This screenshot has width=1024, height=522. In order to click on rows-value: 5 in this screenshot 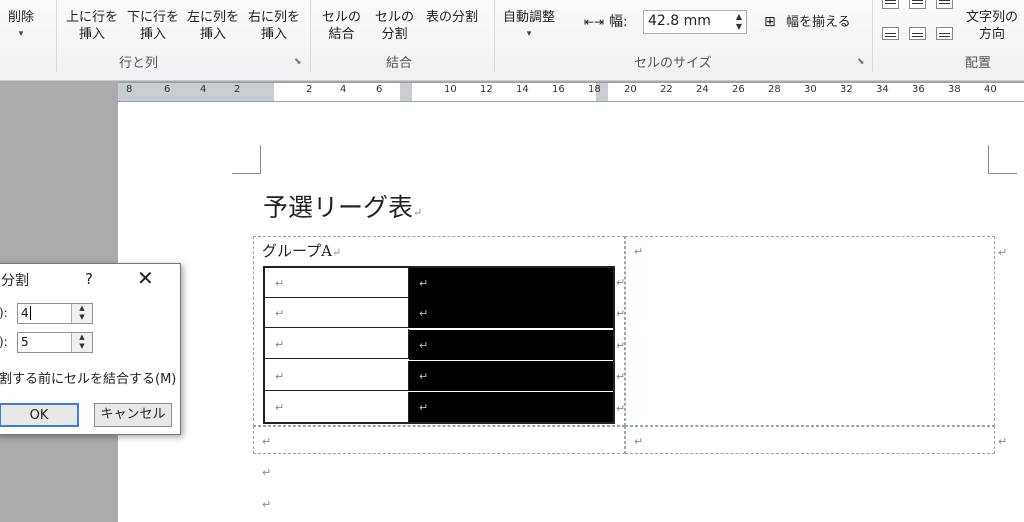, I will do `click(25, 342)`.